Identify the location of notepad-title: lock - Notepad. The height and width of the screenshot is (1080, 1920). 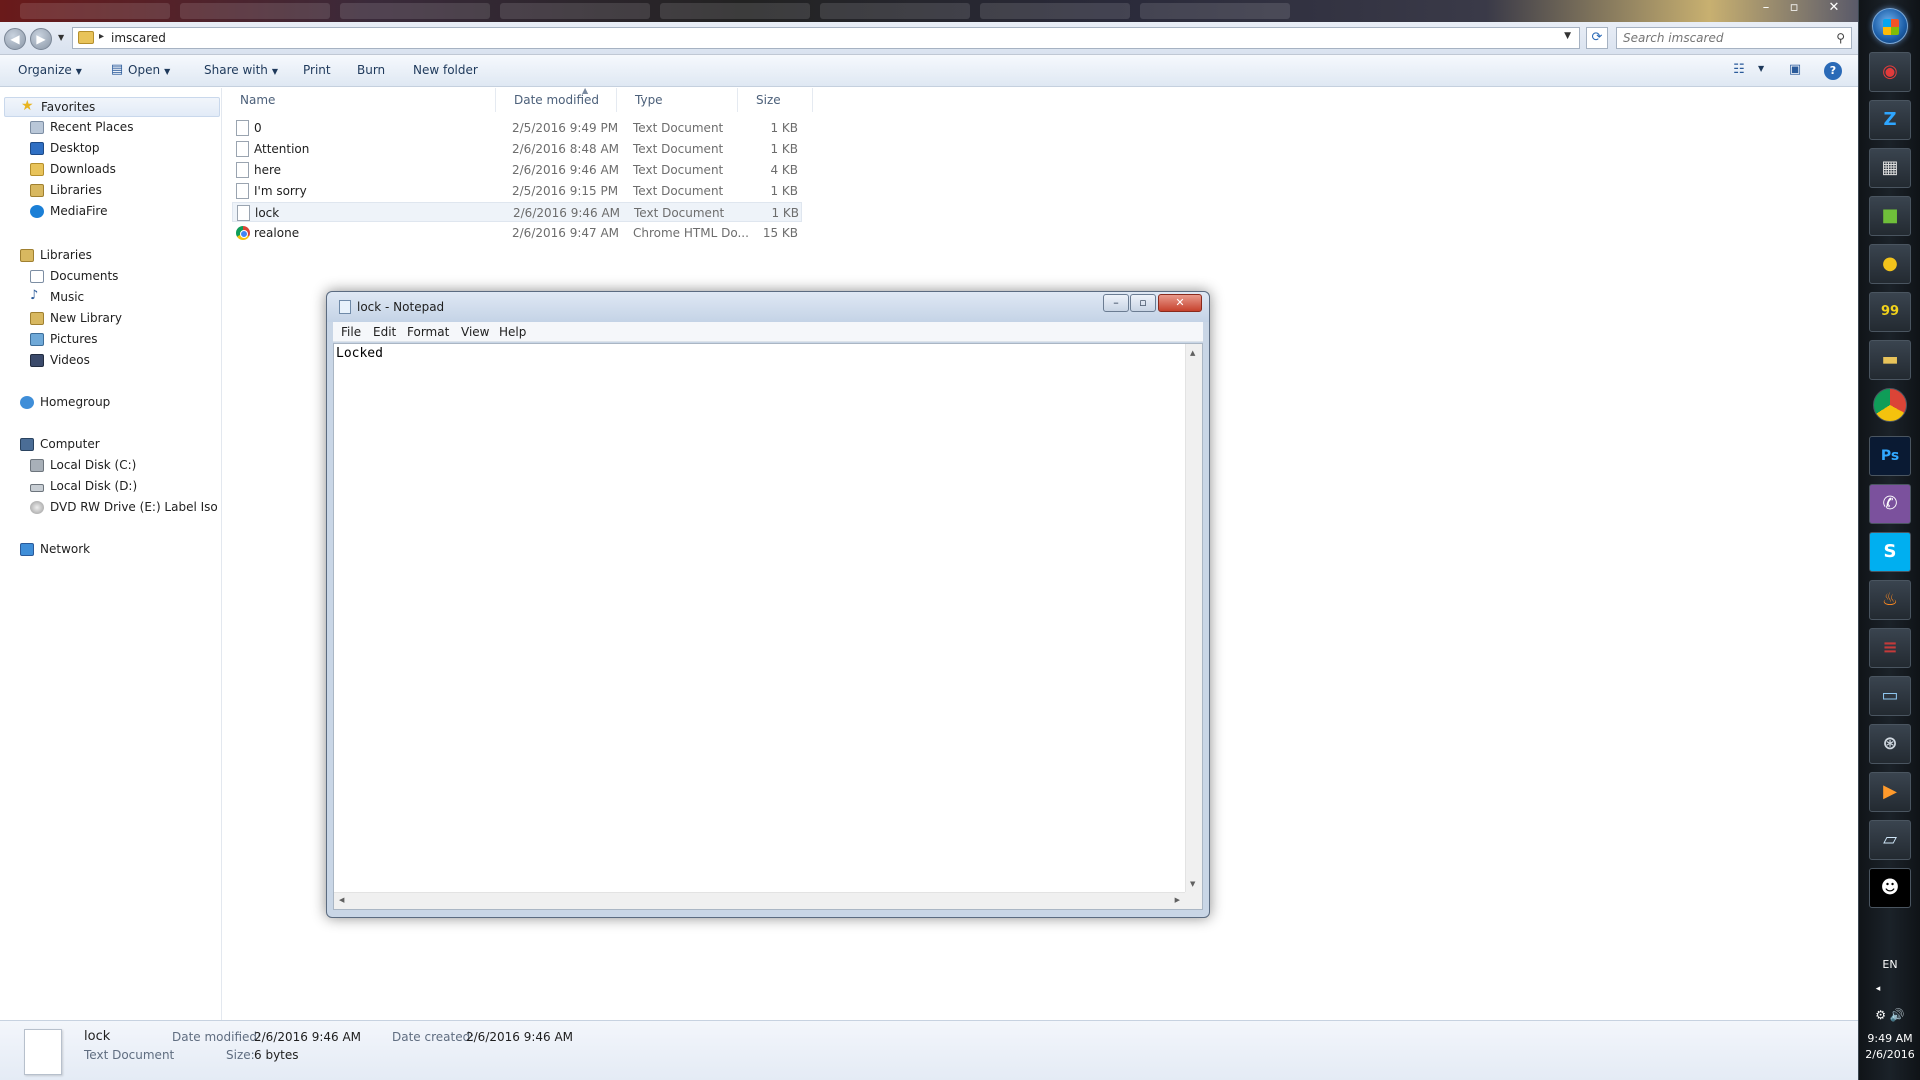
(401, 307).